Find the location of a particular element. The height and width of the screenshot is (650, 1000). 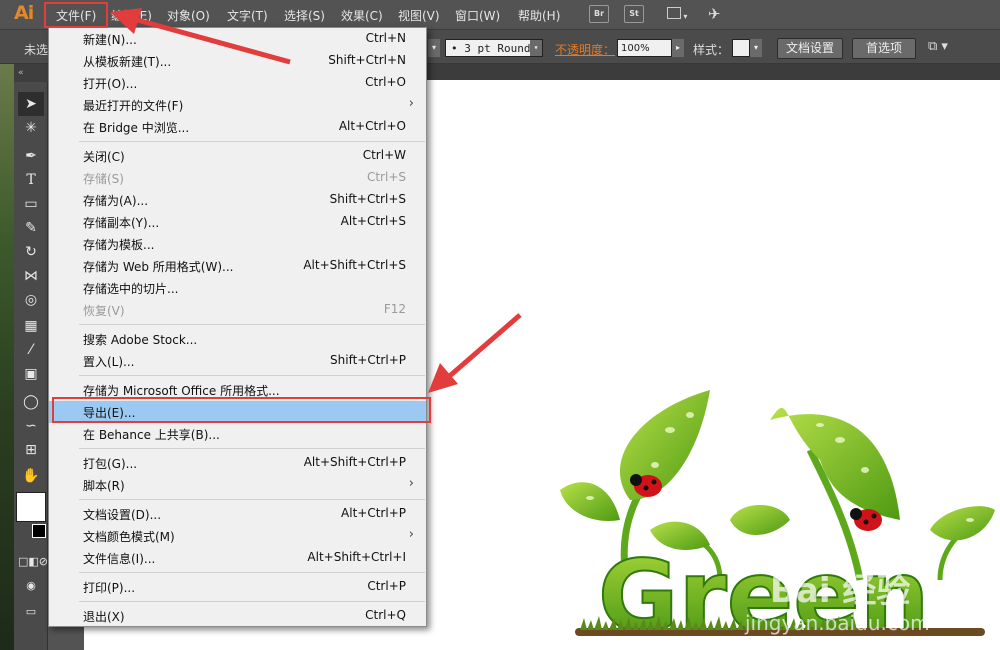

menu-item-shortcut: Alt+Shift+Ctrl+P is located at coordinates (354, 462).